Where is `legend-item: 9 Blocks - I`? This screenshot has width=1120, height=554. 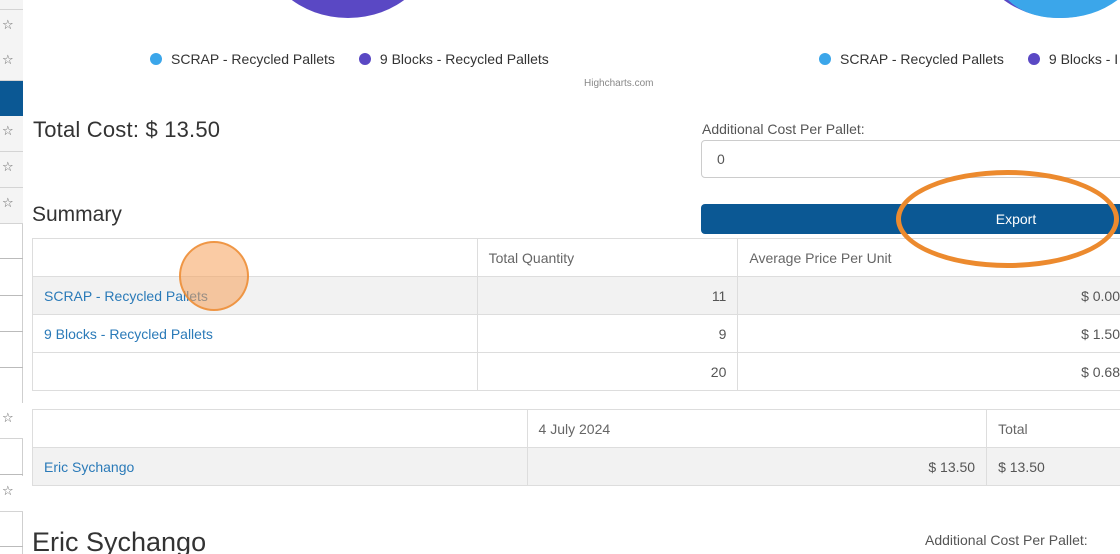
legend-item: 9 Blocks - I is located at coordinates (1073, 59).